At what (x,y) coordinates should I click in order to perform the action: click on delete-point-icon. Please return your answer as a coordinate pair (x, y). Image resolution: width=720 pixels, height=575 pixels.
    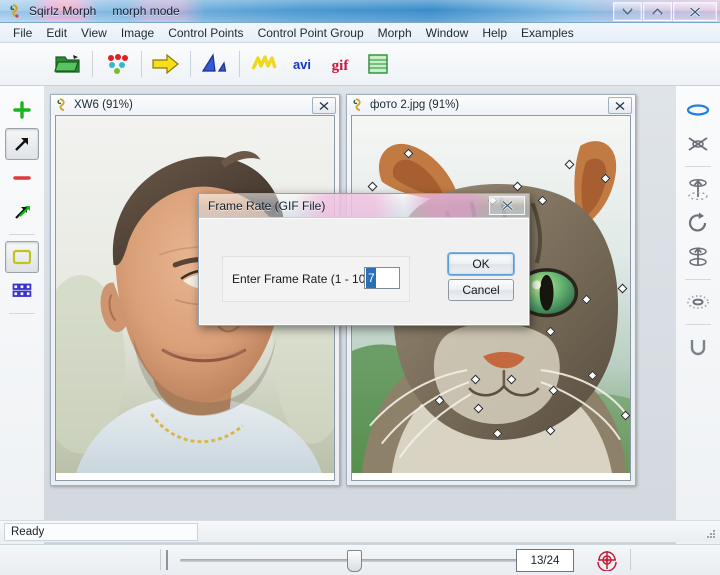
    Looking at the image, I should click on (22, 178).